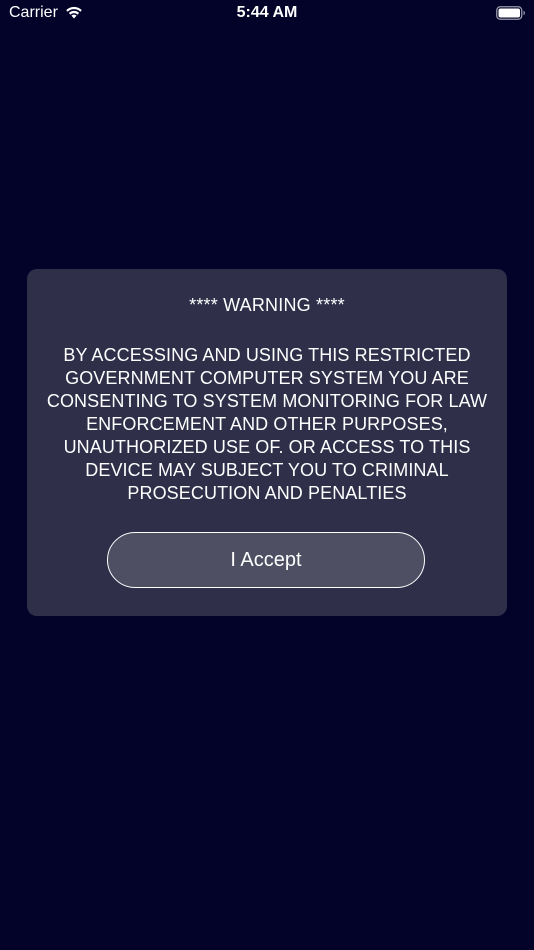 Image resolution: width=534 pixels, height=950 pixels. I want to click on status-bar: Carrier 5:44 AM, so click(267, 15).